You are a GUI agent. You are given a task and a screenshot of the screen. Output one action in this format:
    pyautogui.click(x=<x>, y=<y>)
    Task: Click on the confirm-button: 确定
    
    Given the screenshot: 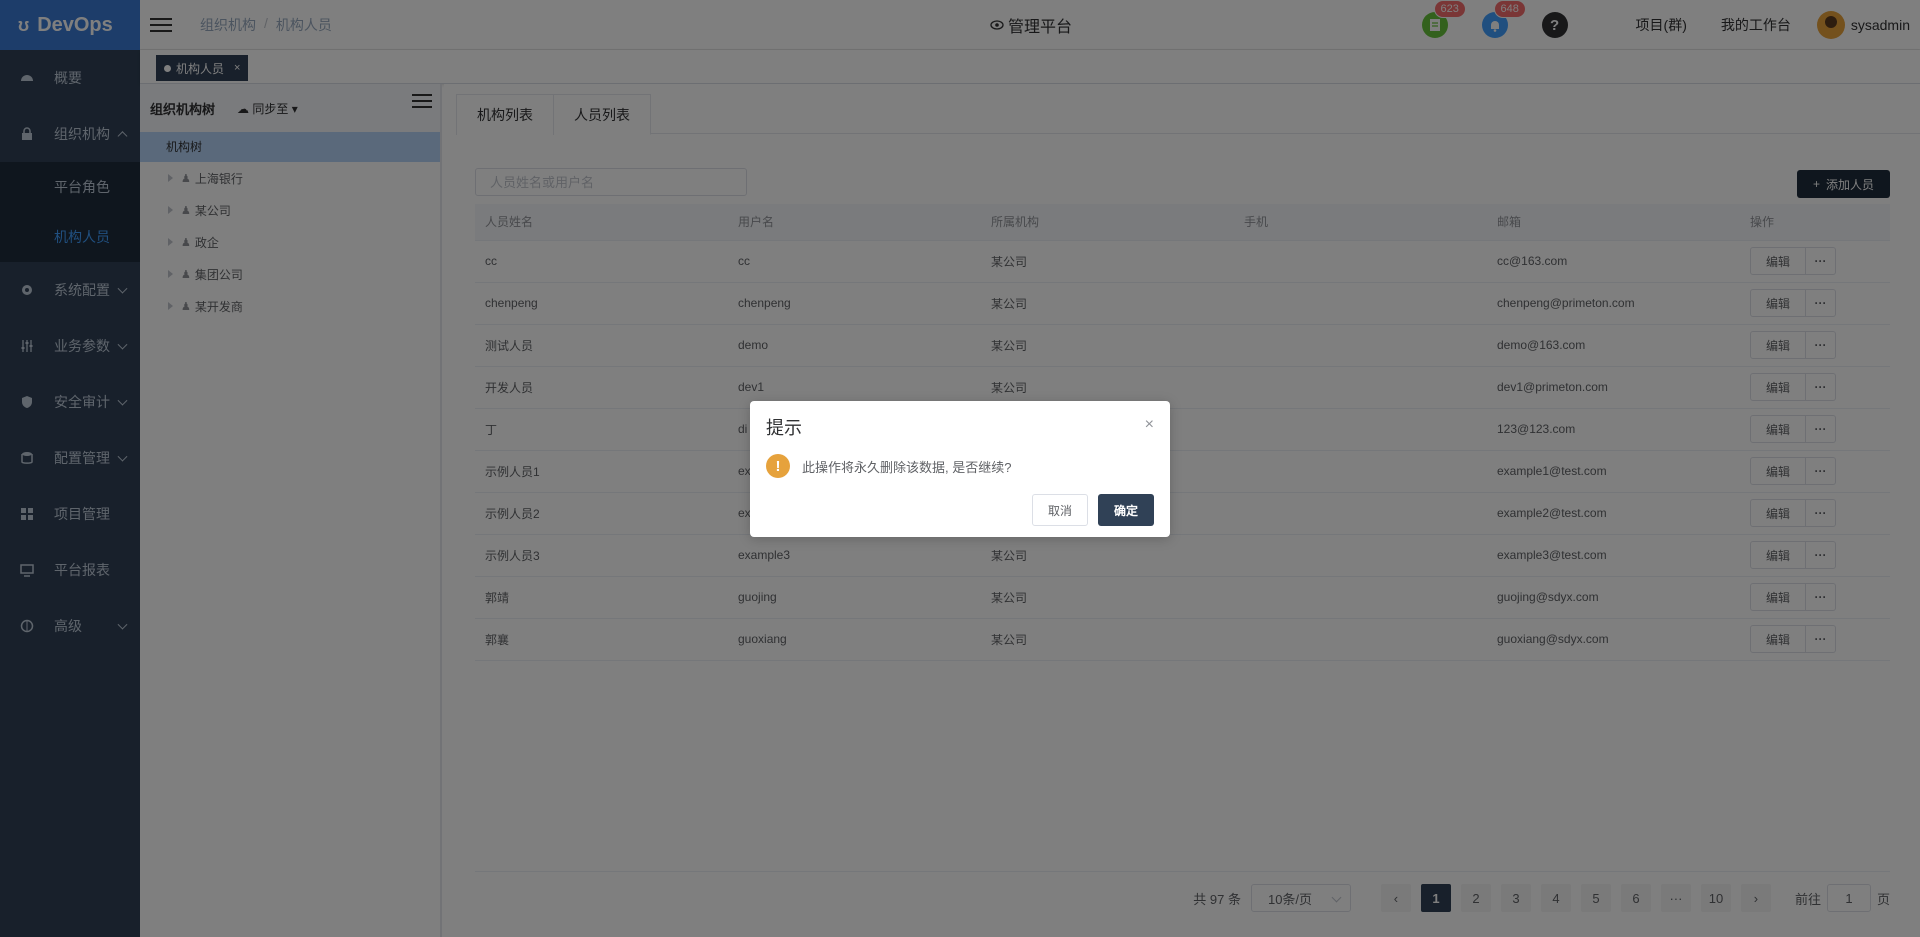 What is the action you would take?
    pyautogui.click(x=1126, y=510)
    